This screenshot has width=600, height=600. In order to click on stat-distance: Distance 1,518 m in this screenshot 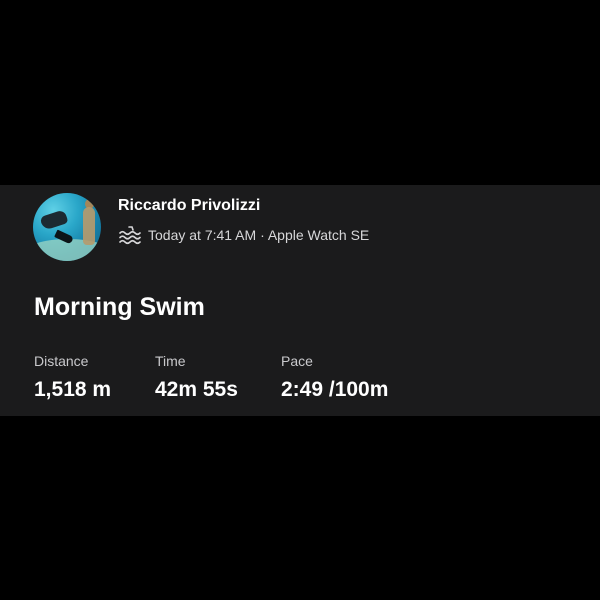, I will do `click(72, 377)`.